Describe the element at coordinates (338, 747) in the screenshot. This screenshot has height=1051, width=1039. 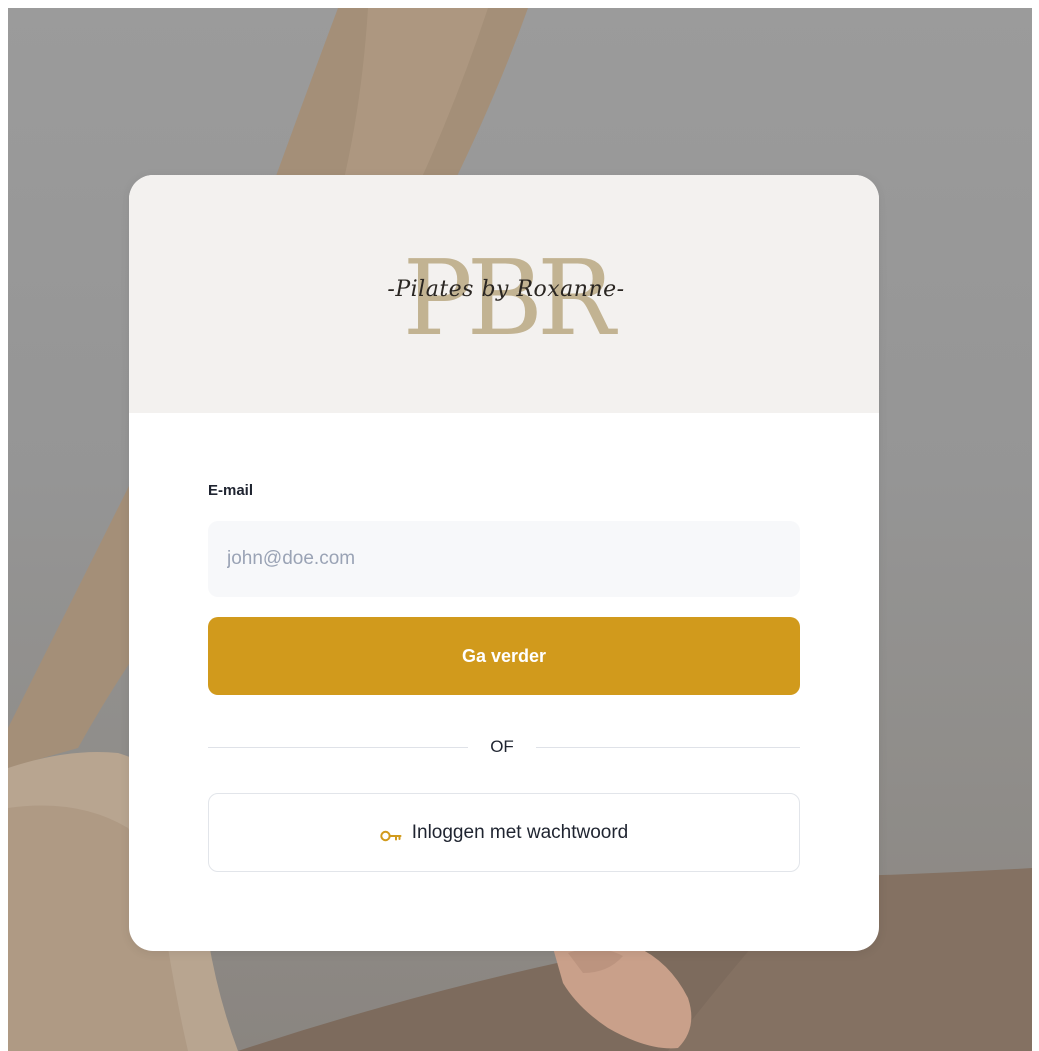
I see `divider-line-left` at that location.